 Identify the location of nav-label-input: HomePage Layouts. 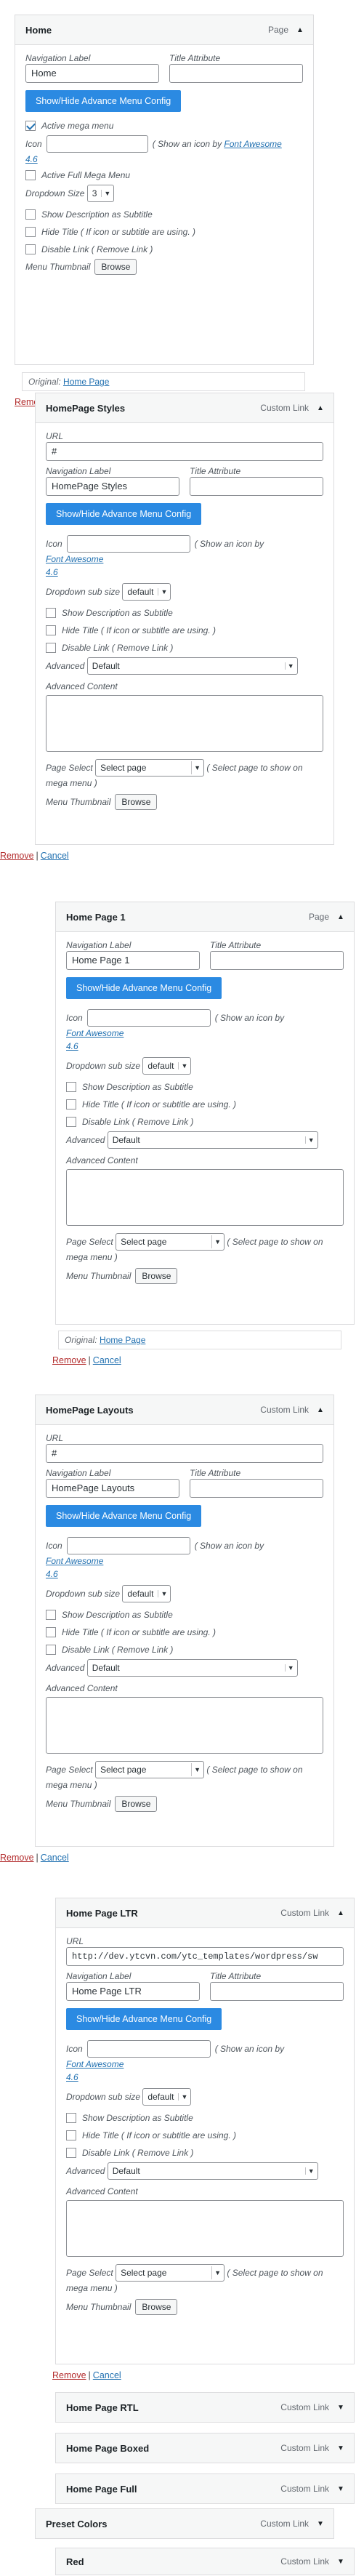
(112, 1489).